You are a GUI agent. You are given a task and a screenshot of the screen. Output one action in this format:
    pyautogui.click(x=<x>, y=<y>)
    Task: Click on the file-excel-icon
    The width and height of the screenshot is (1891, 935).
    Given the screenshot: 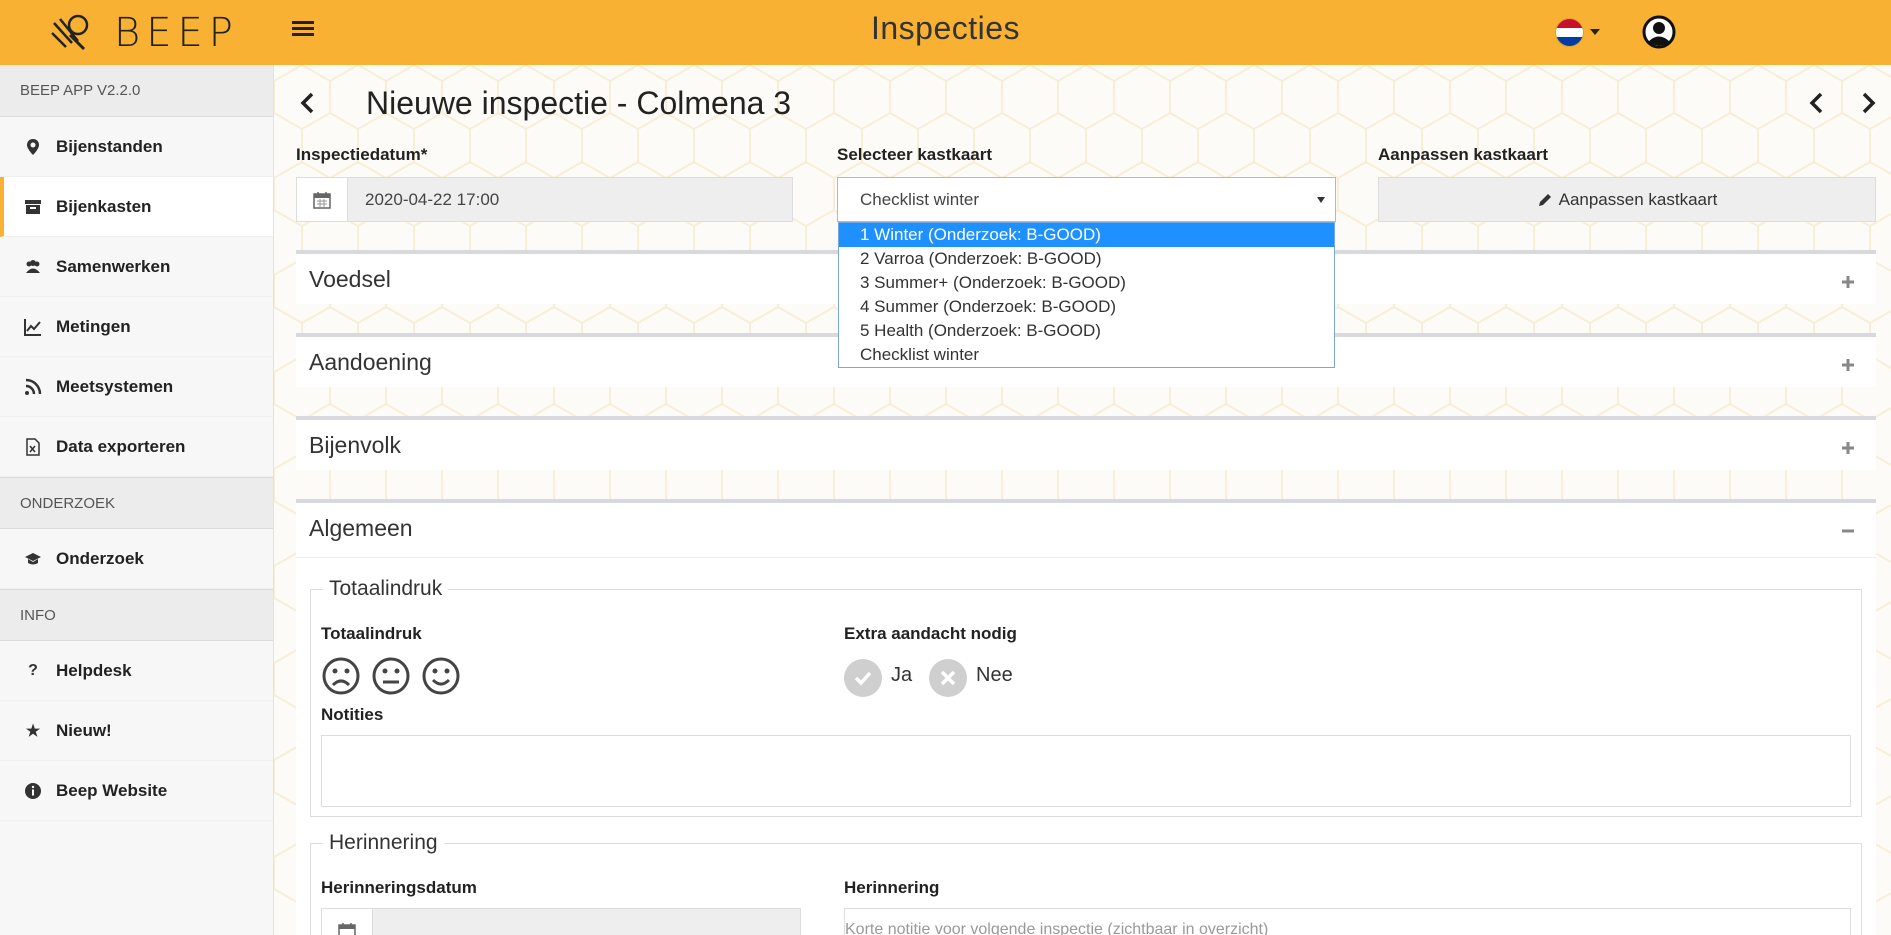 What is the action you would take?
    pyautogui.click(x=33, y=447)
    